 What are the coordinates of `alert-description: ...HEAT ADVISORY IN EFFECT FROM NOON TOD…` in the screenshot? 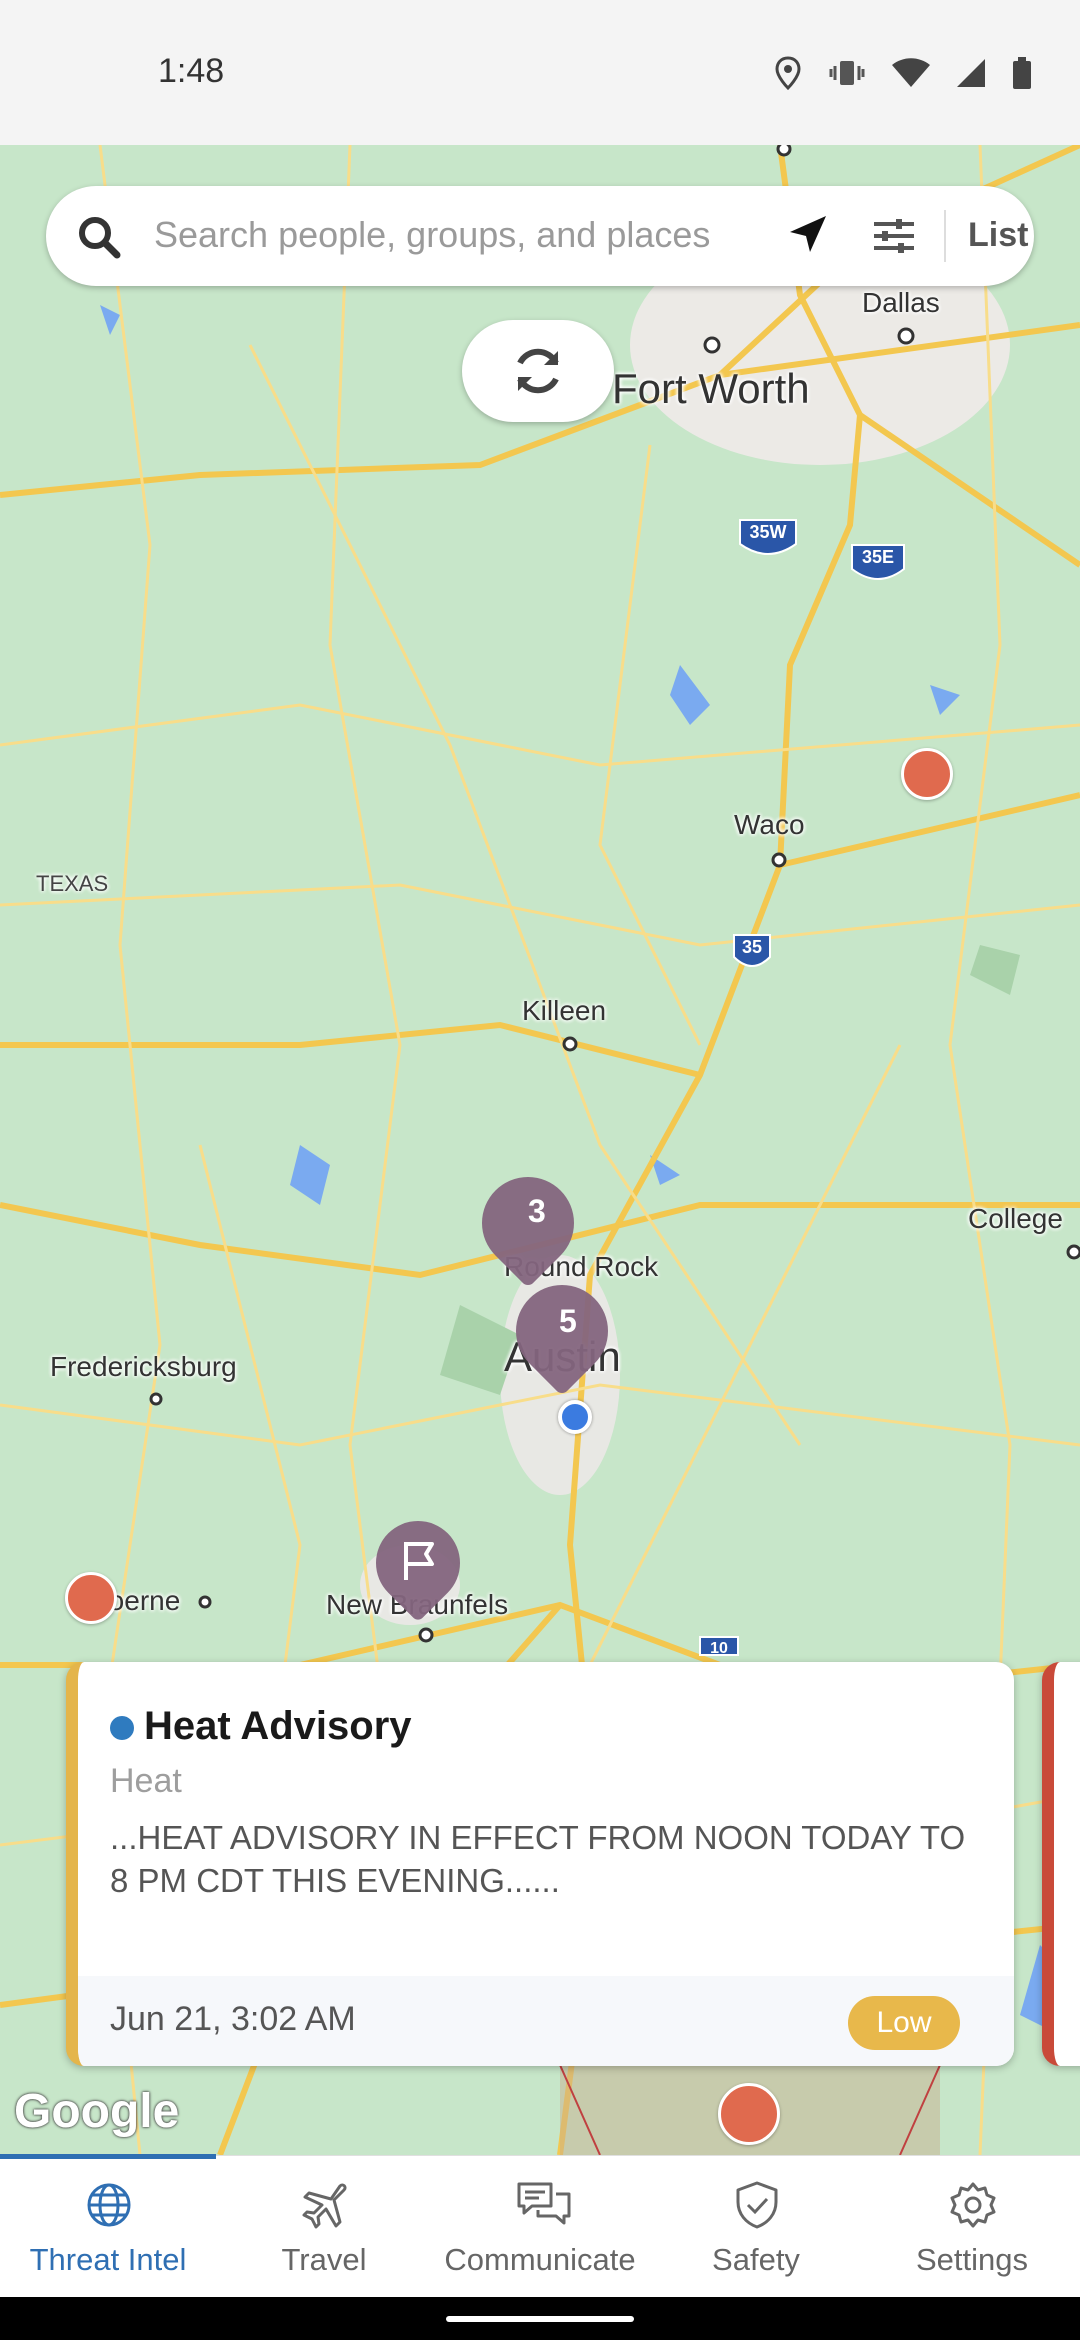 It's located at (538, 1859).